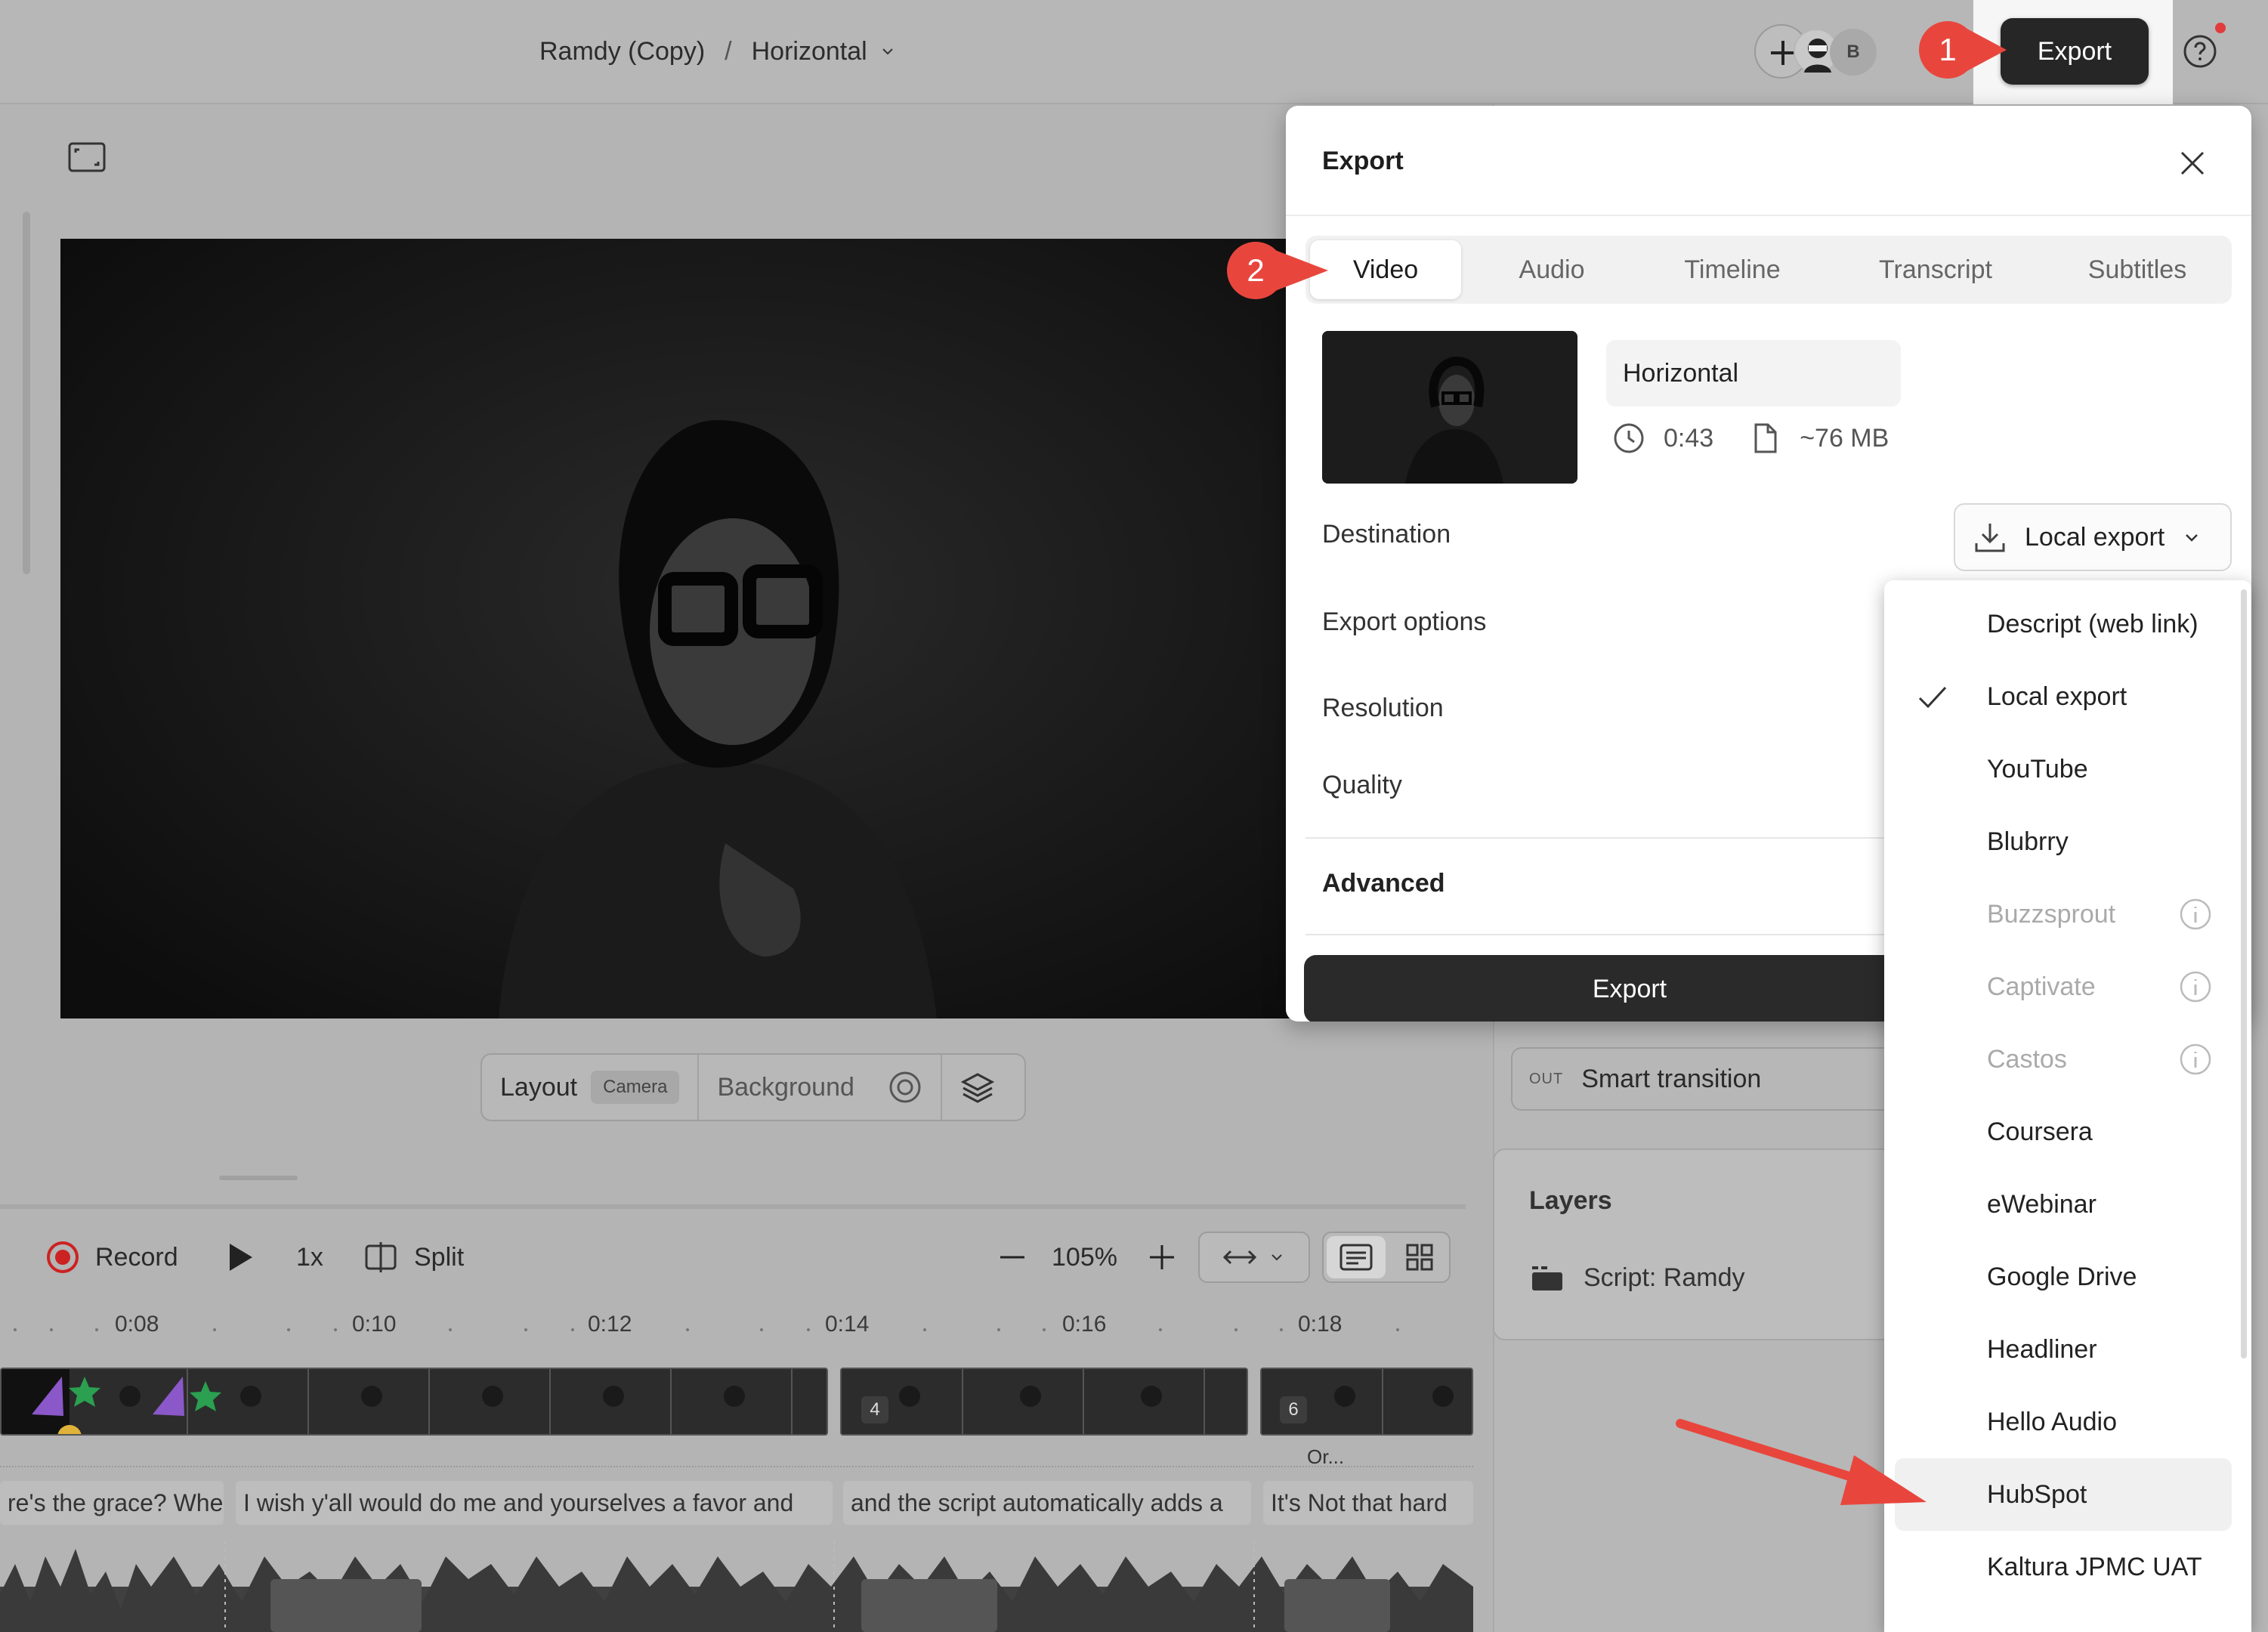 This screenshot has width=2268, height=1632. Describe the element at coordinates (2200, 51) in the screenshot. I see `help-icon` at that location.